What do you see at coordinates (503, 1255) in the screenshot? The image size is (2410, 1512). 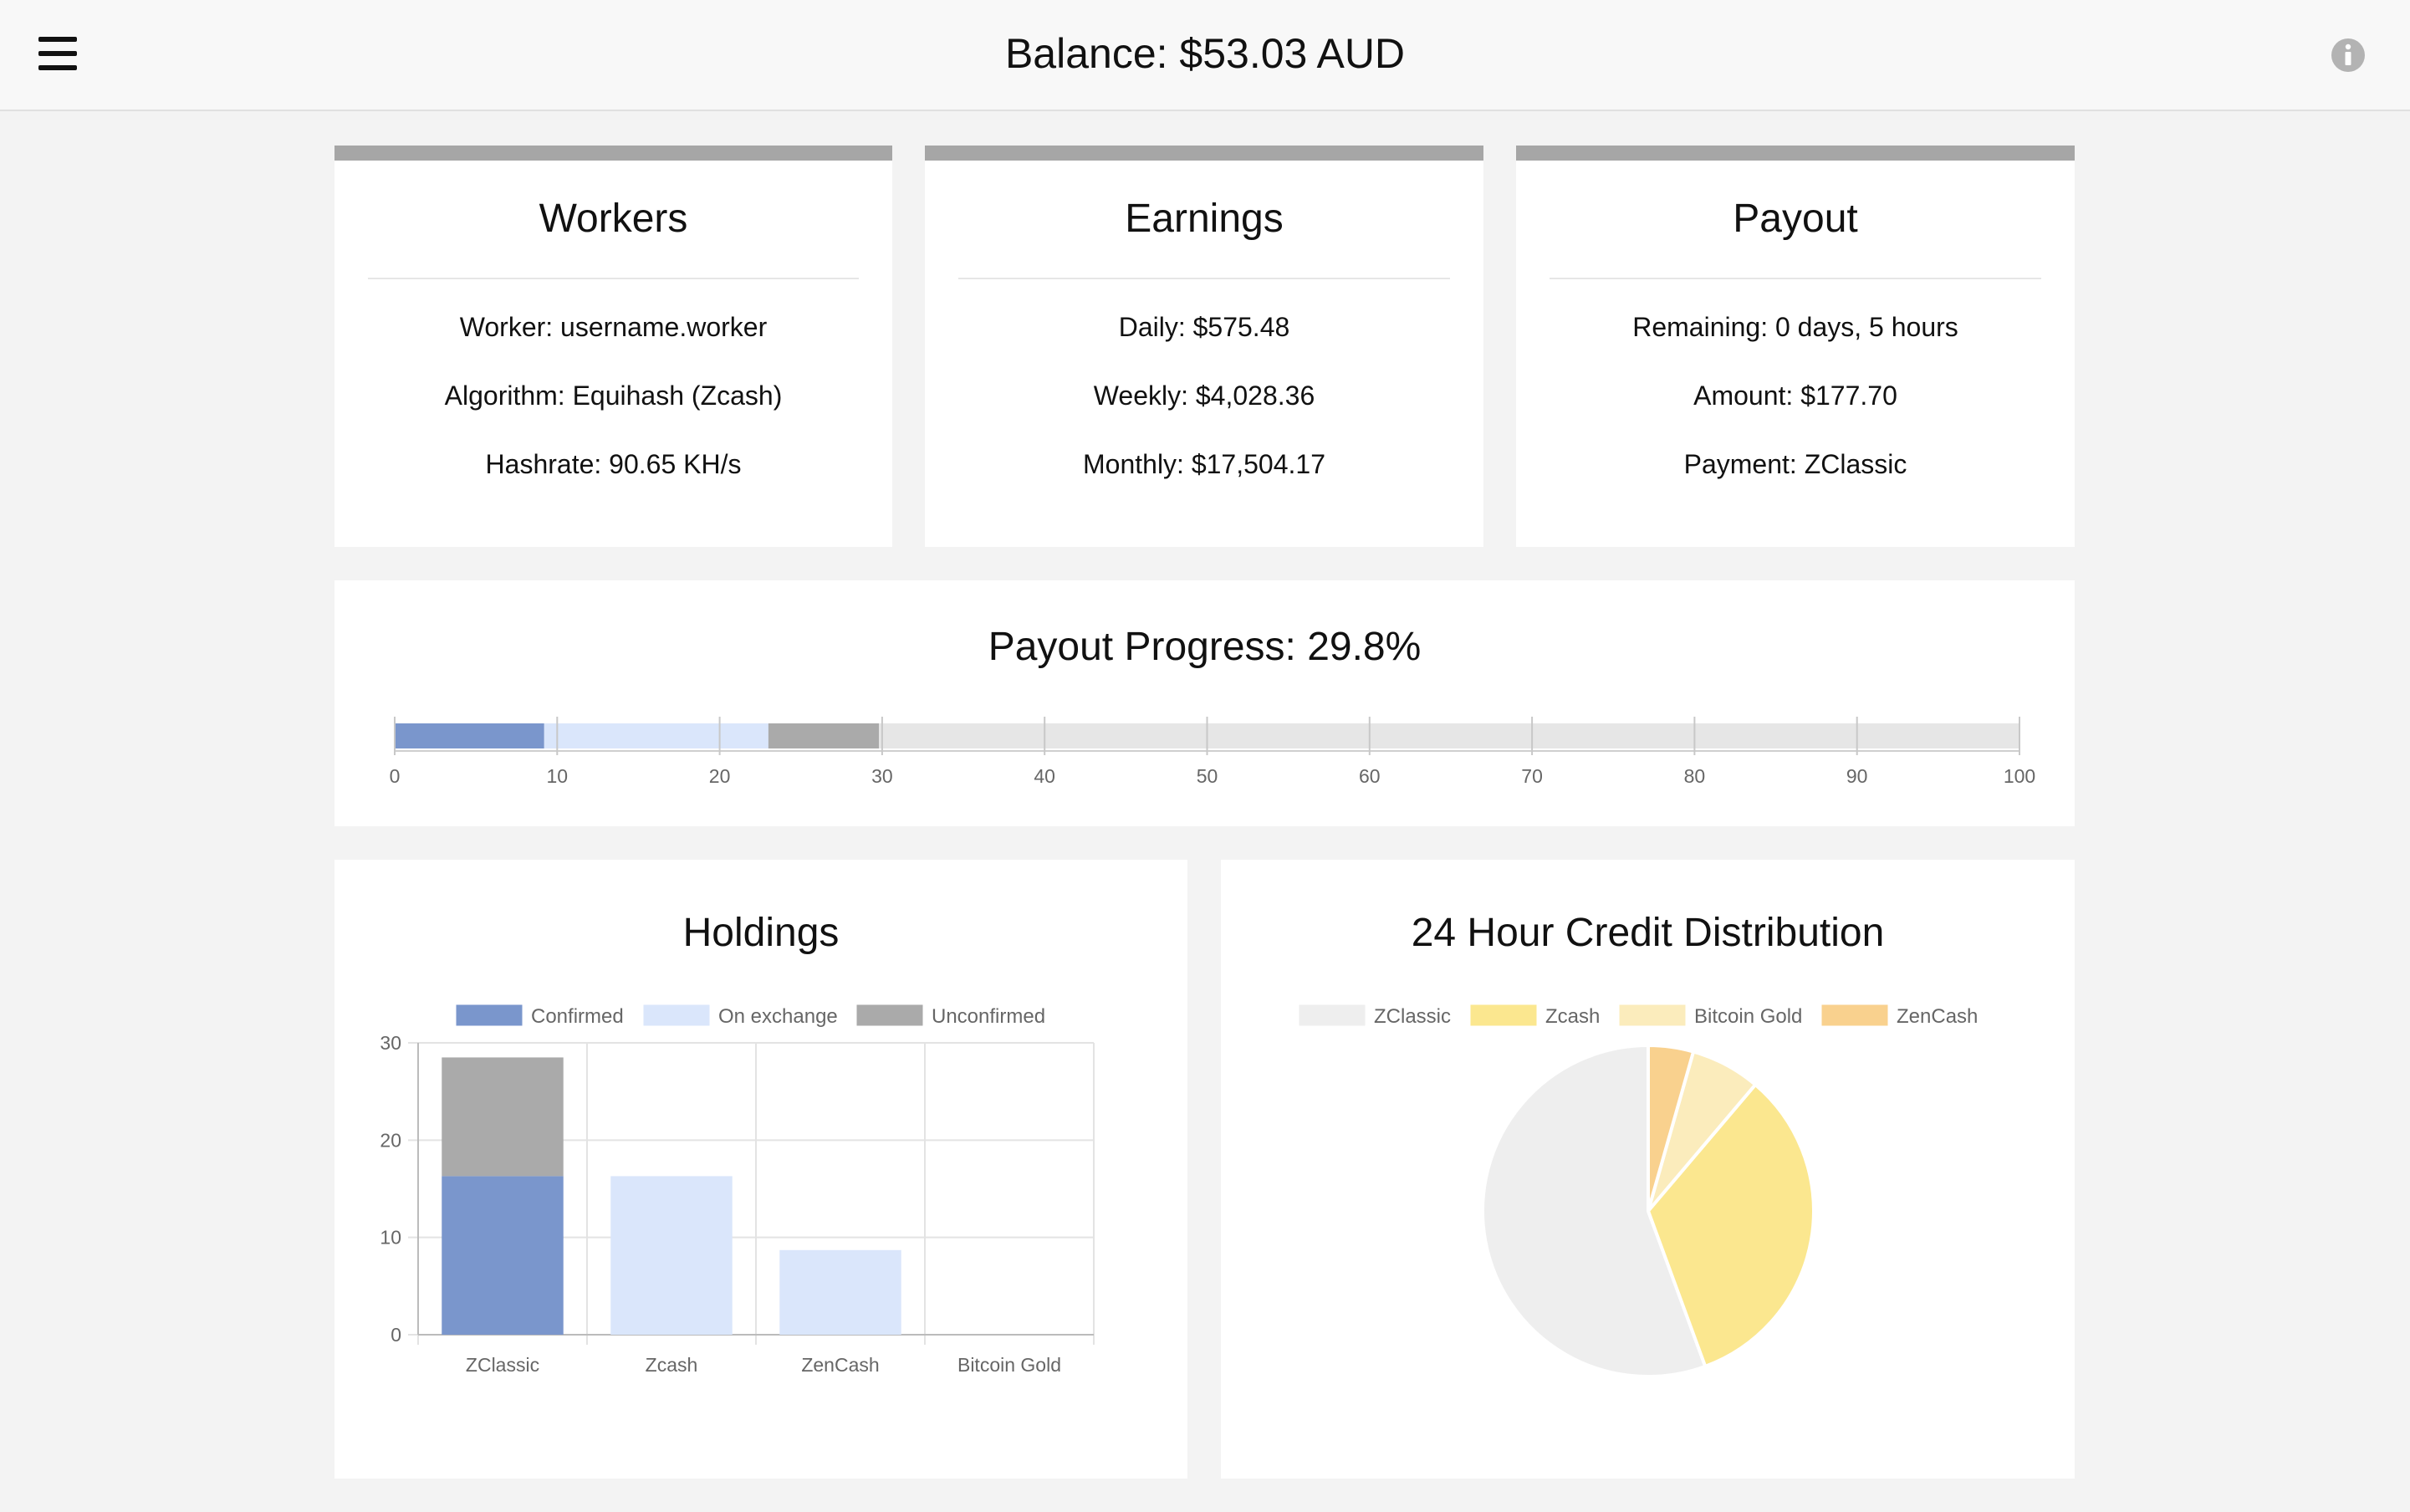 I see `holdings-bar-confirmed` at bounding box center [503, 1255].